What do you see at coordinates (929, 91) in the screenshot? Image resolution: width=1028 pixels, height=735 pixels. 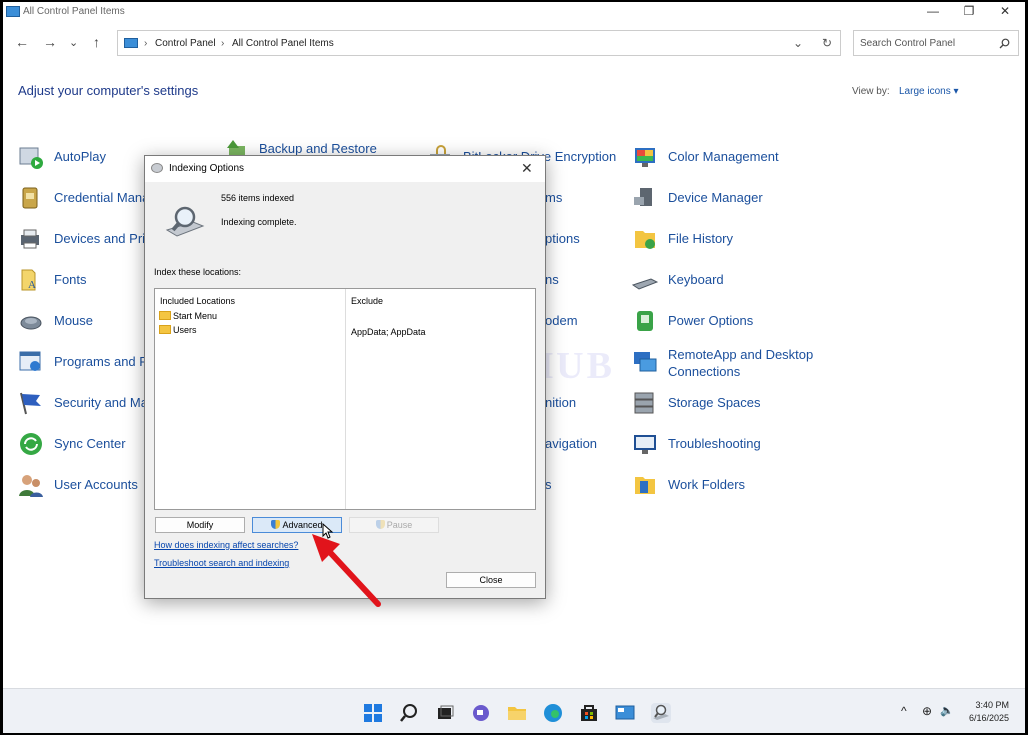 I see `view-by-dropdown: Large icons ▾` at bounding box center [929, 91].